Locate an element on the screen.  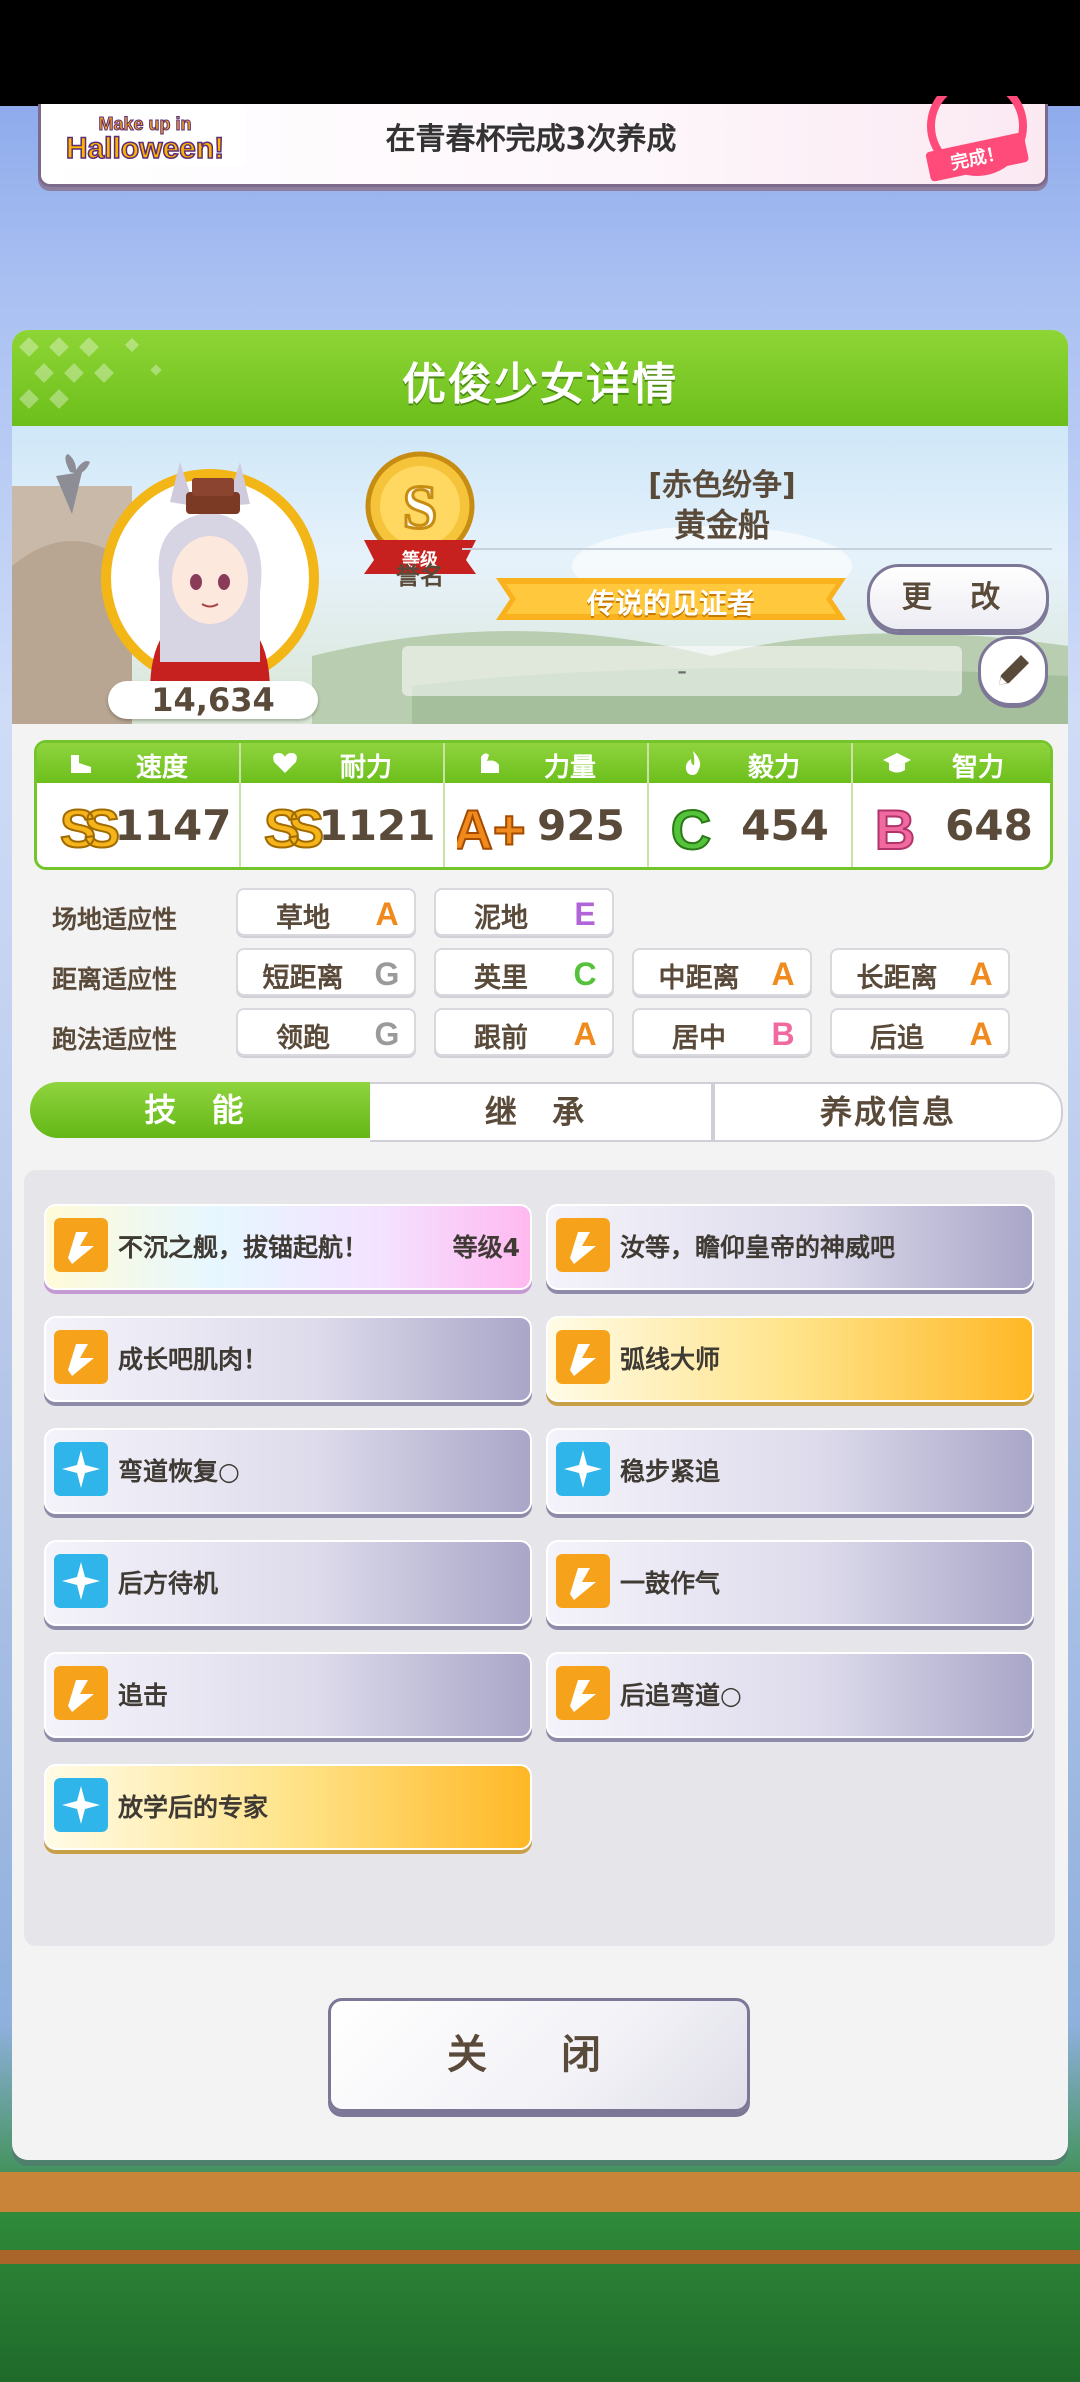
heart-icon is located at coordinates (285, 763).